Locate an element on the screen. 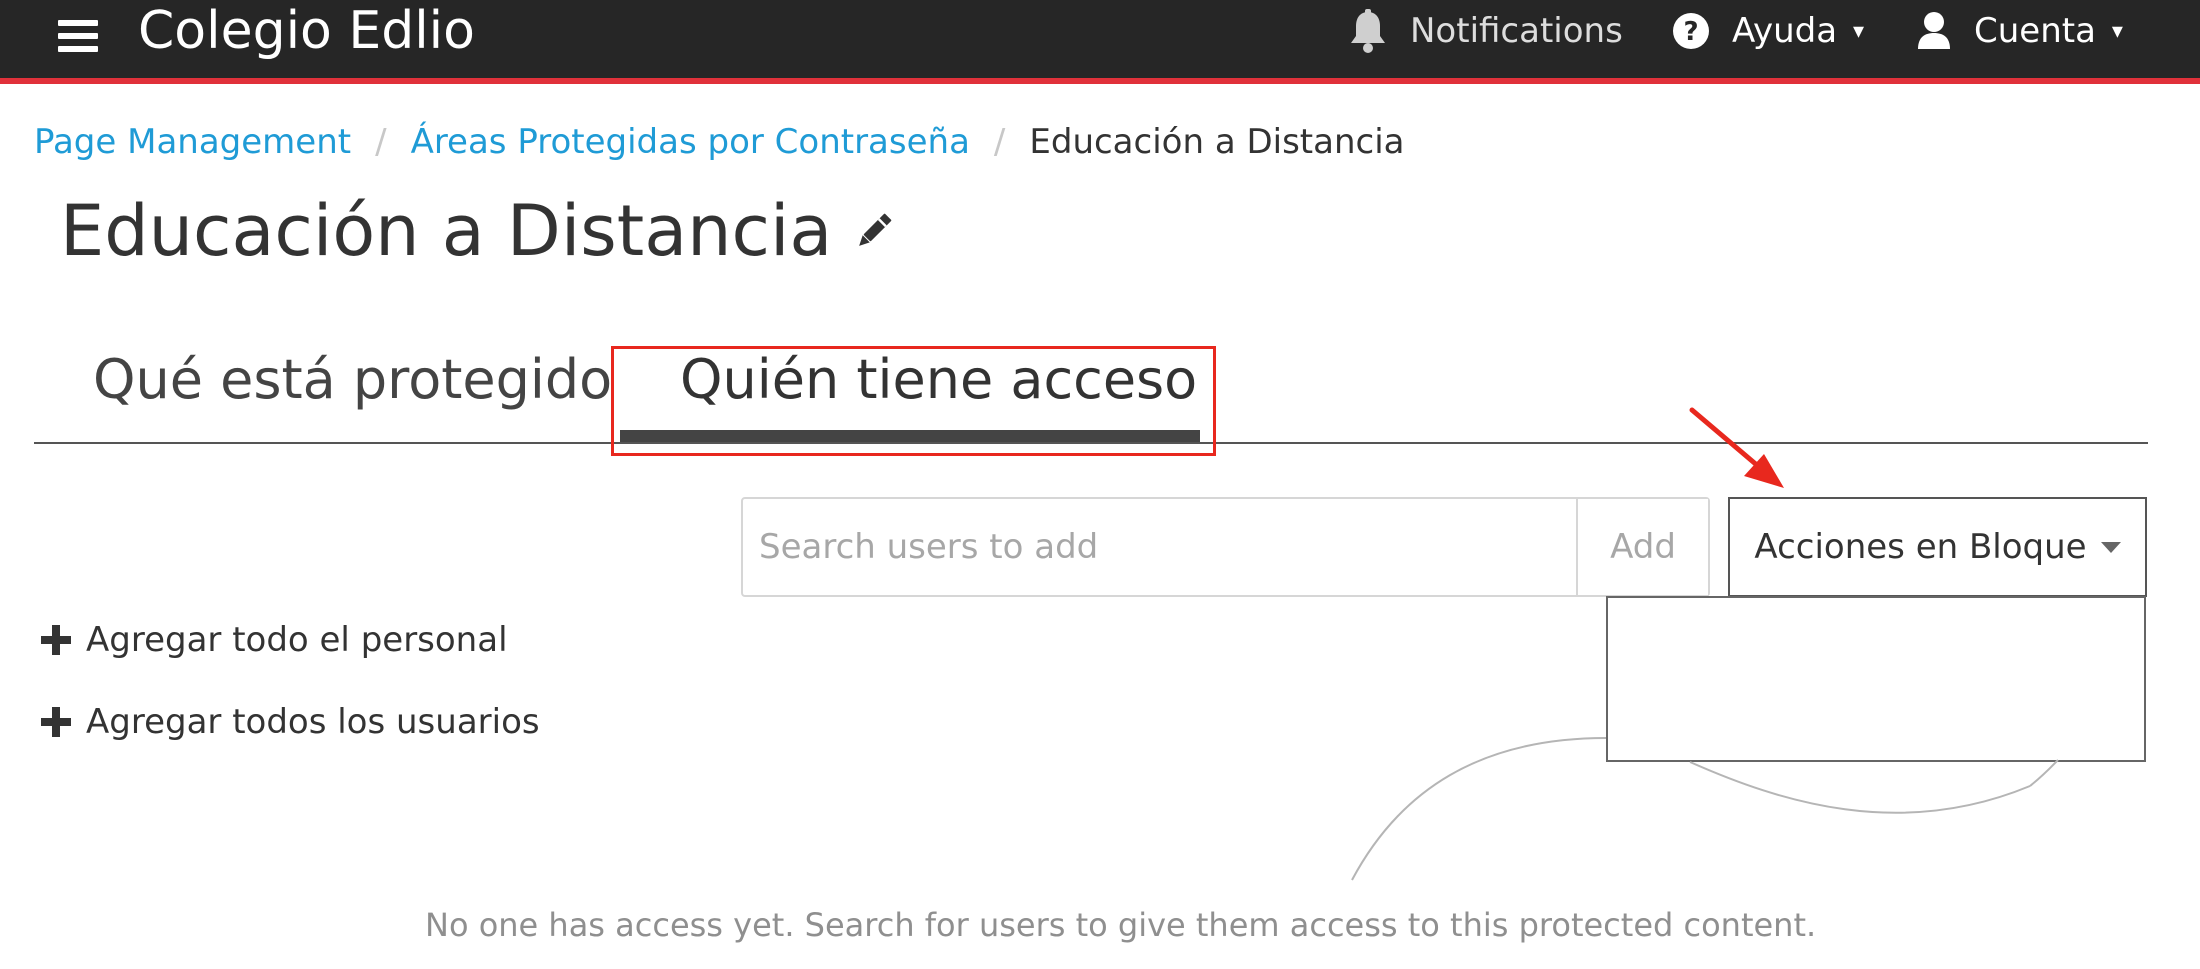 The height and width of the screenshot is (969, 2200). notifications-link: Notifications is located at coordinates (1485, 31).